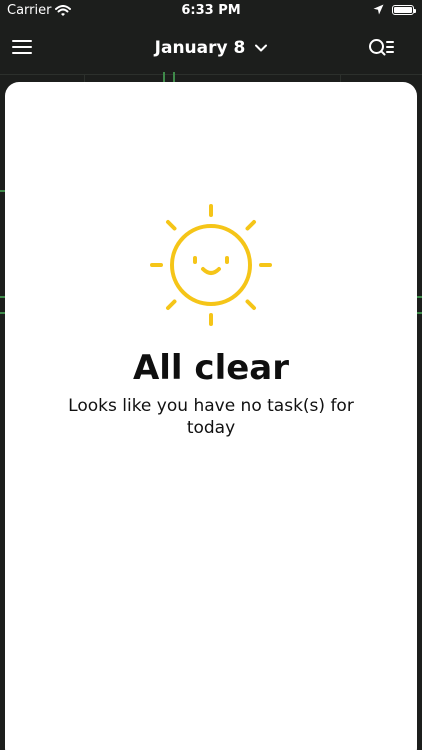 Image resolution: width=422 pixels, height=750 pixels. What do you see at coordinates (378, 9) in the screenshot?
I see `location-arrow-icon` at bounding box center [378, 9].